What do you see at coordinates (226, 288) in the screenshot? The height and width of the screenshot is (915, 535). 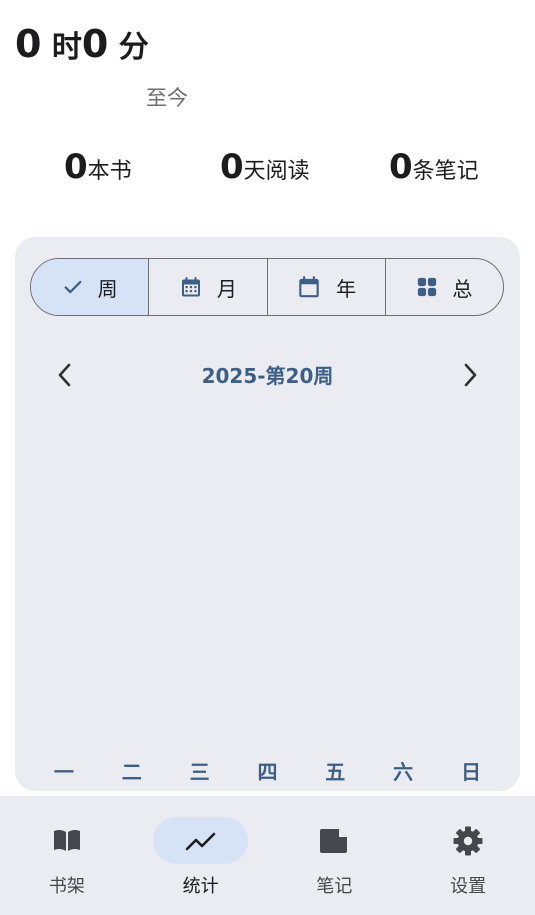 I see `segment-month-label: 月` at bounding box center [226, 288].